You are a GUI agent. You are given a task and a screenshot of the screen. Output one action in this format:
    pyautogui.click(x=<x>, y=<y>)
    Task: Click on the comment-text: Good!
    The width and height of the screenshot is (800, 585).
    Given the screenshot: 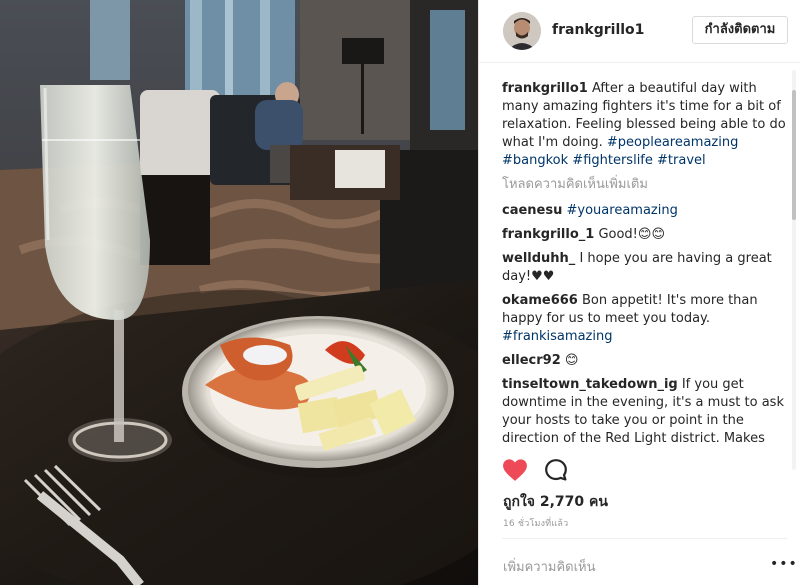 What is the action you would take?
    pyautogui.click(x=616, y=234)
    